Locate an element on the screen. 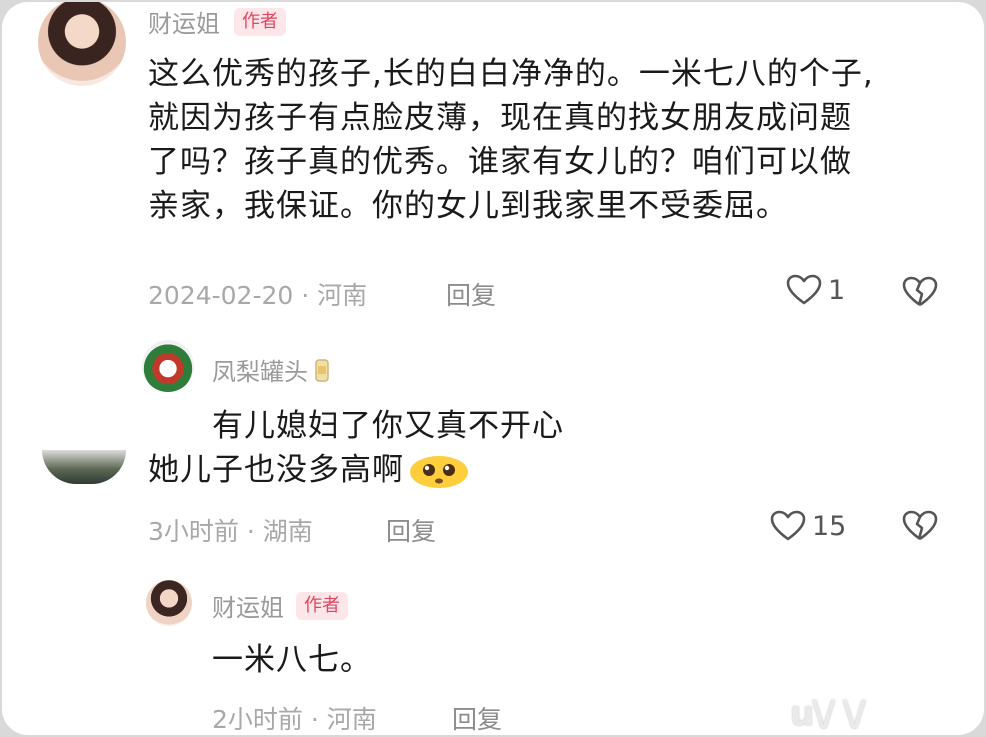 Image resolution: width=986 pixels, height=737 pixels. like-button: 1 is located at coordinates (815, 290).